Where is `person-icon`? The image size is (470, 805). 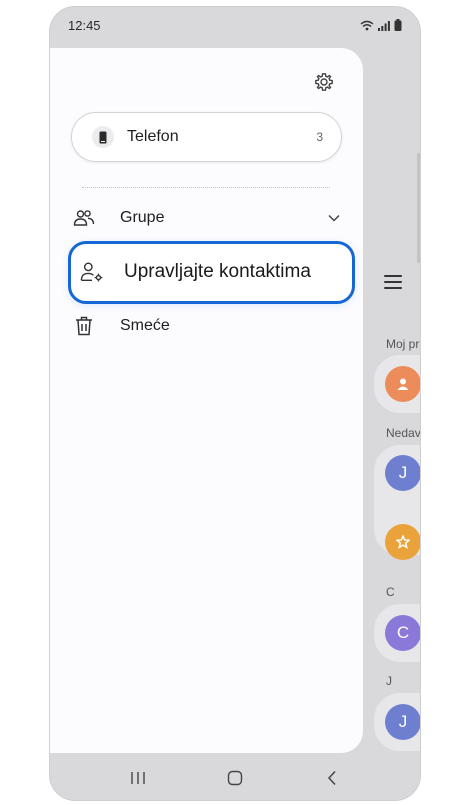
person-icon is located at coordinates (403, 384).